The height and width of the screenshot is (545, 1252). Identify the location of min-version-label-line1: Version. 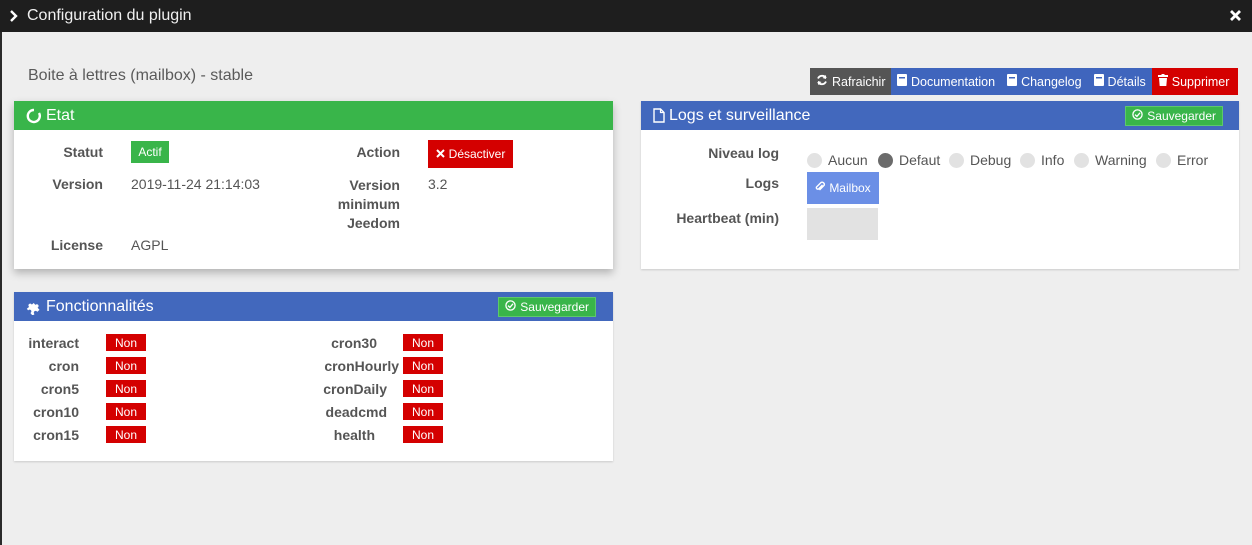
(374, 185).